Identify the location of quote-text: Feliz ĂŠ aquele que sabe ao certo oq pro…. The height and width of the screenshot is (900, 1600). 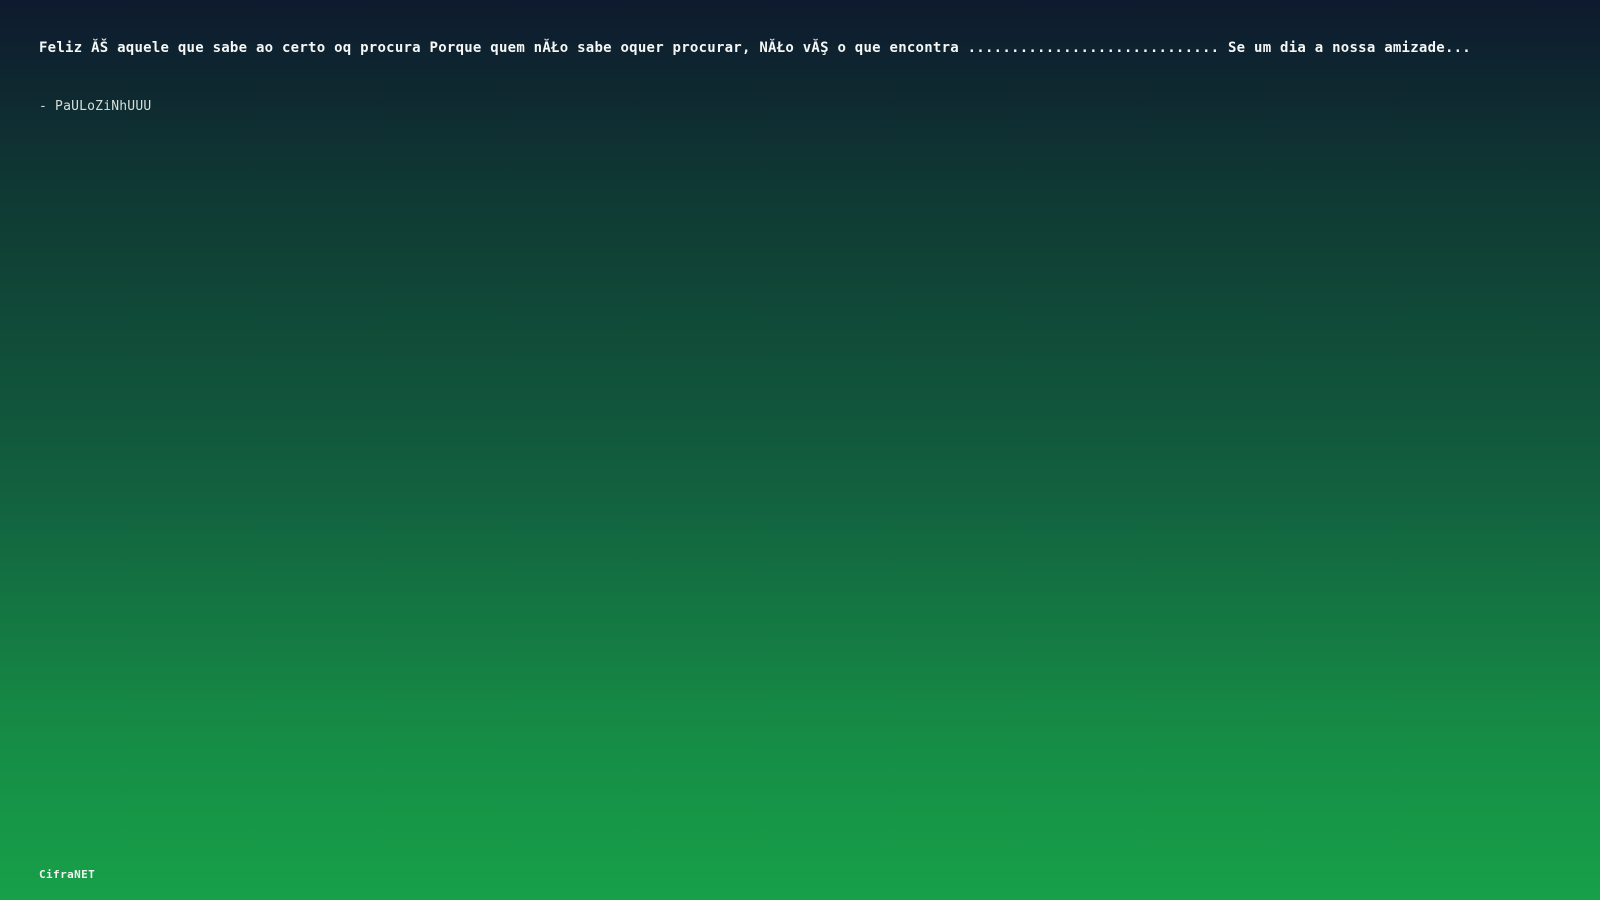
(755, 48).